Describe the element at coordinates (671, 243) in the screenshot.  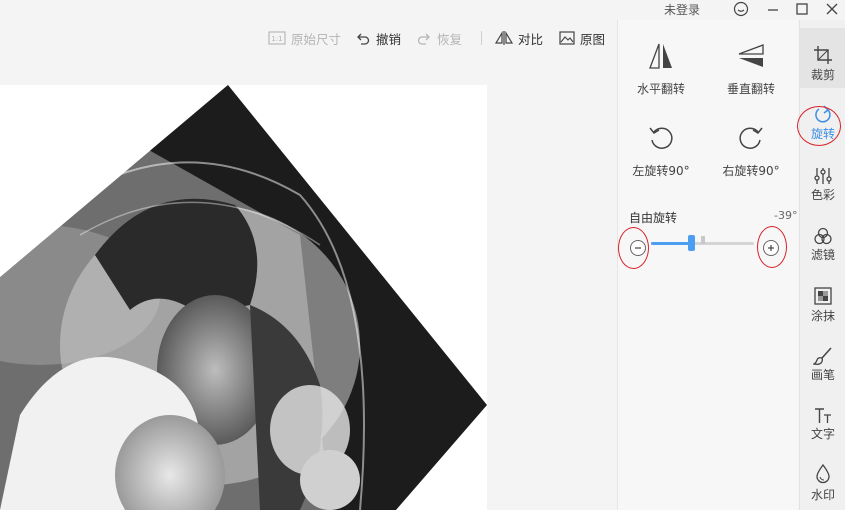
I see `slider-fill` at that location.